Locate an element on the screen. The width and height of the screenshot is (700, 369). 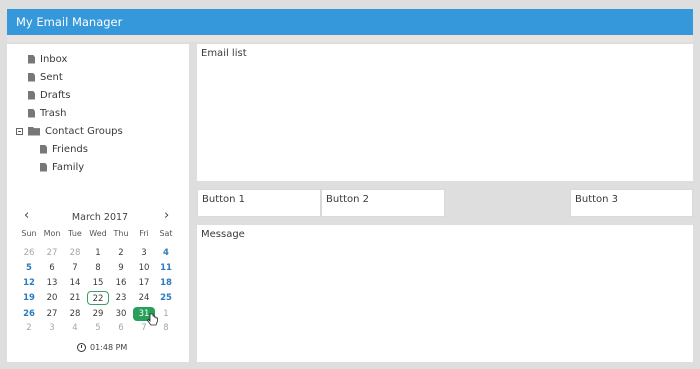
time-label: 01:48 PM is located at coordinates (109, 347).